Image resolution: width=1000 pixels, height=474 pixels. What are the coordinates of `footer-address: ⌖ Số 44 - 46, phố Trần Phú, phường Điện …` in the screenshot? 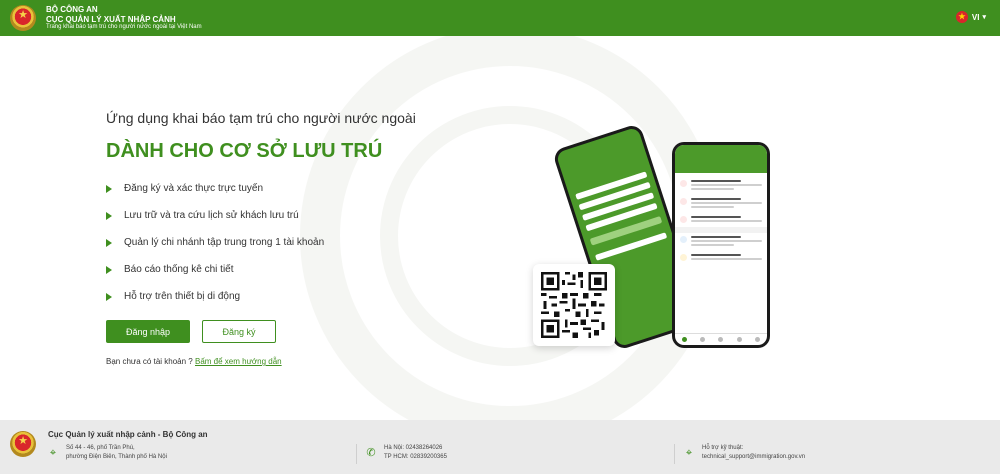 It's located at (107, 452).